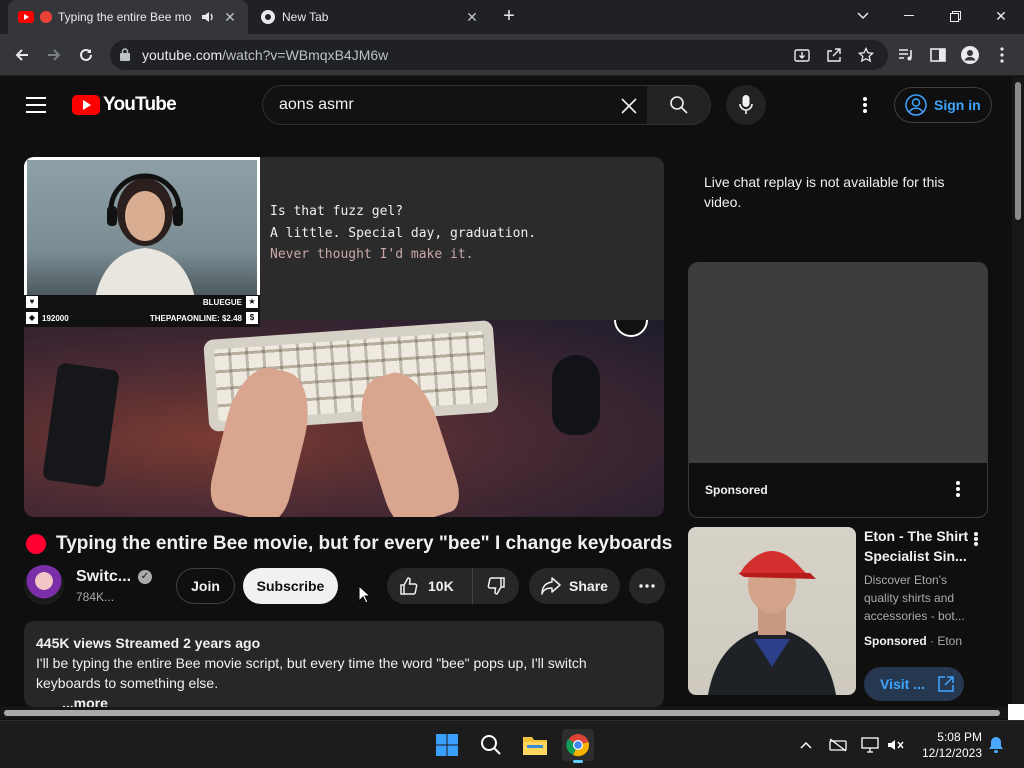 This screenshot has height=768, width=1024. Describe the element at coordinates (124, 105) in the screenshot. I see `youtube-logo: YouTube` at that location.